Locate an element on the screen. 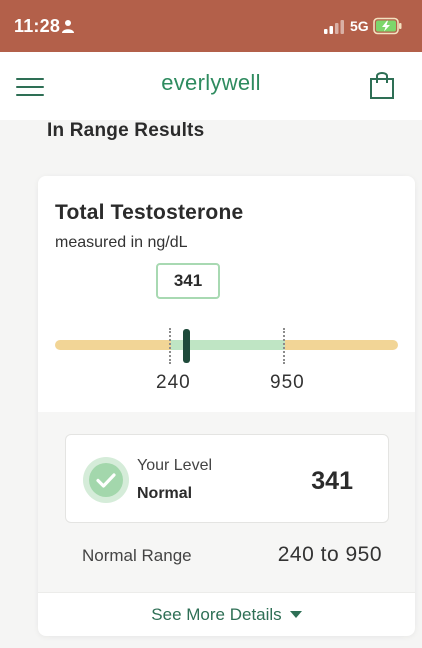  see-more-details-button: See More Details is located at coordinates (226, 614).